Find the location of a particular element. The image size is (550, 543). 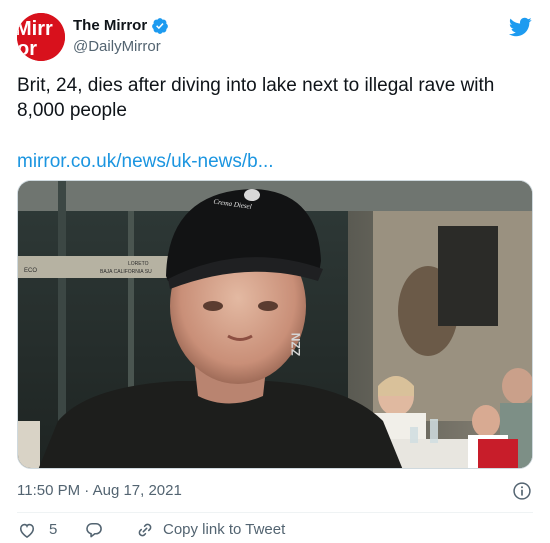

shop-sign-fragment: ECO is located at coordinates (30, 271).